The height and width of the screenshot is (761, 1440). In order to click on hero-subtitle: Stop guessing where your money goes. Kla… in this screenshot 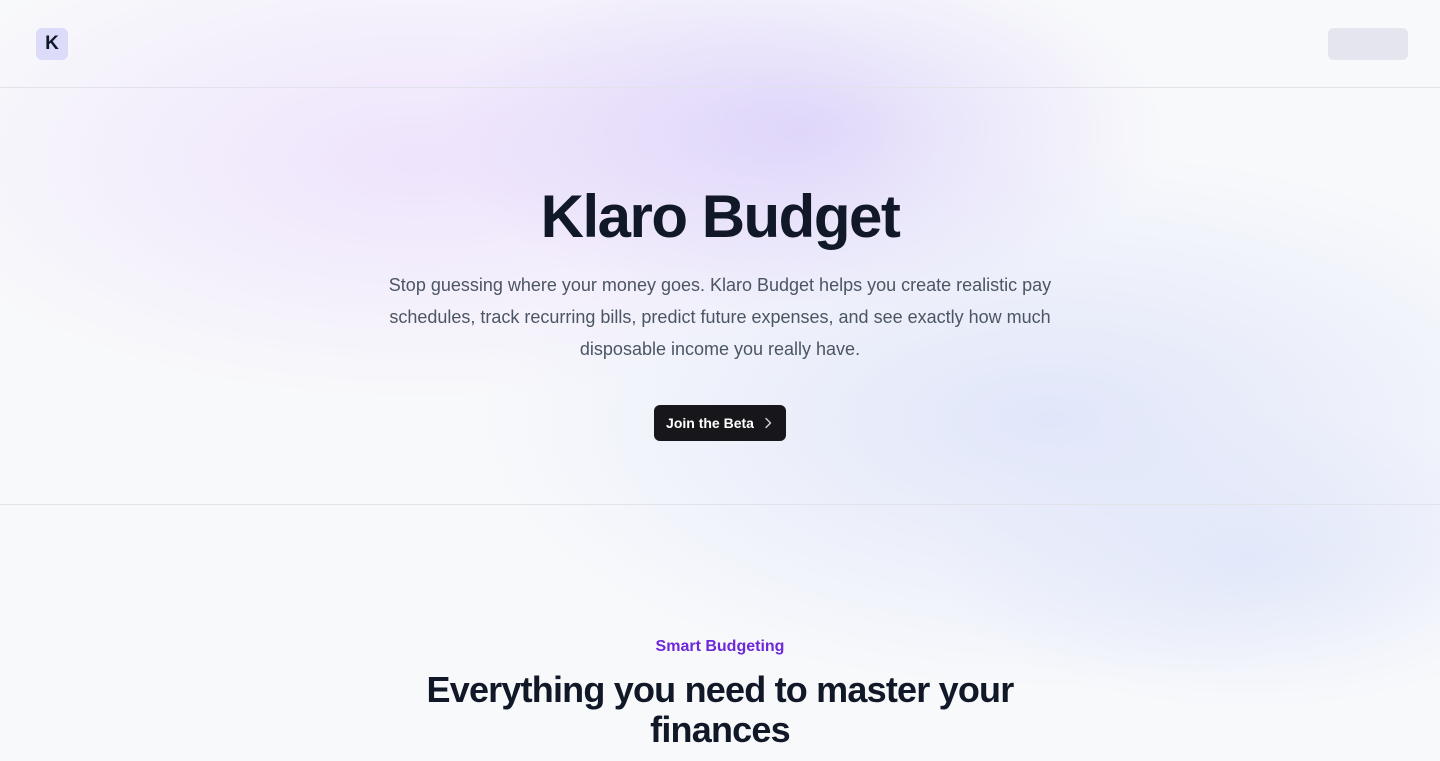, I will do `click(720, 317)`.